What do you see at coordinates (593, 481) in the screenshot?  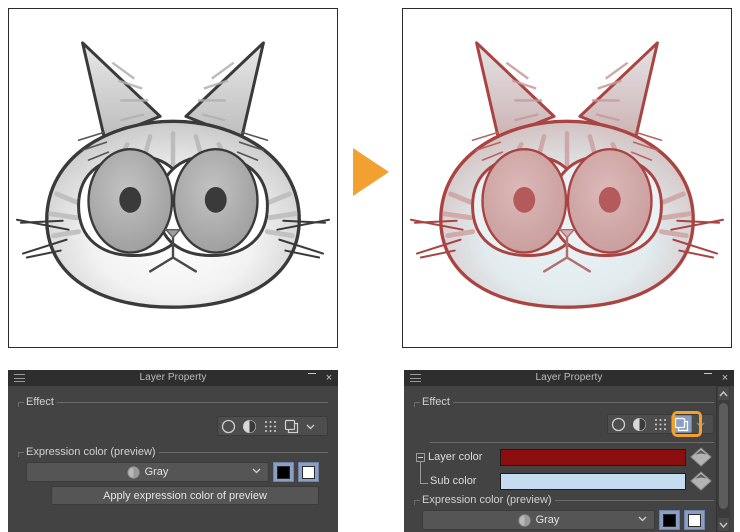 I see `sub-color-field` at bounding box center [593, 481].